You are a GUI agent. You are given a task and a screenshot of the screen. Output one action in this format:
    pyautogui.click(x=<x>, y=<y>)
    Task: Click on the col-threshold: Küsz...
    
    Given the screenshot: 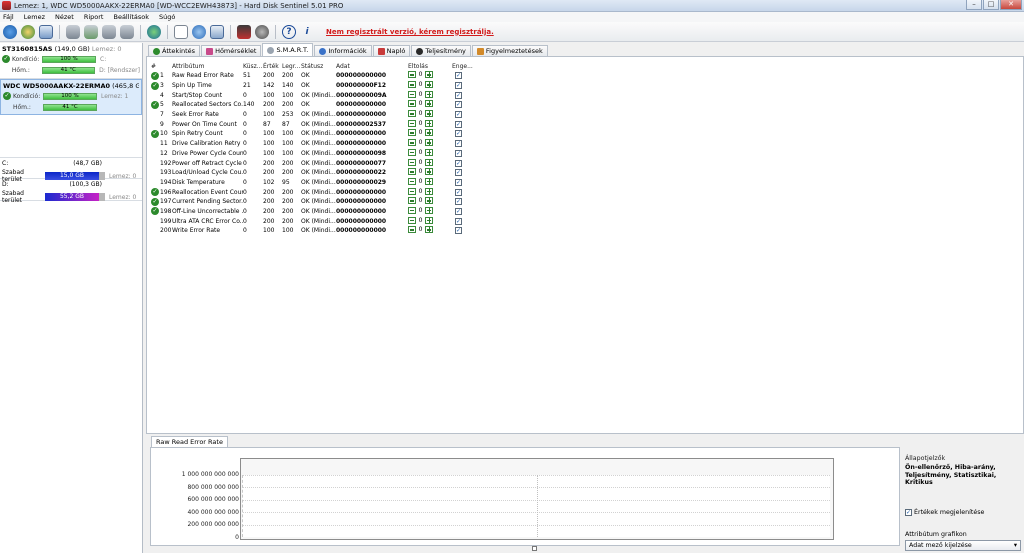 What is the action you would take?
    pyautogui.click(x=253, y=66)
    